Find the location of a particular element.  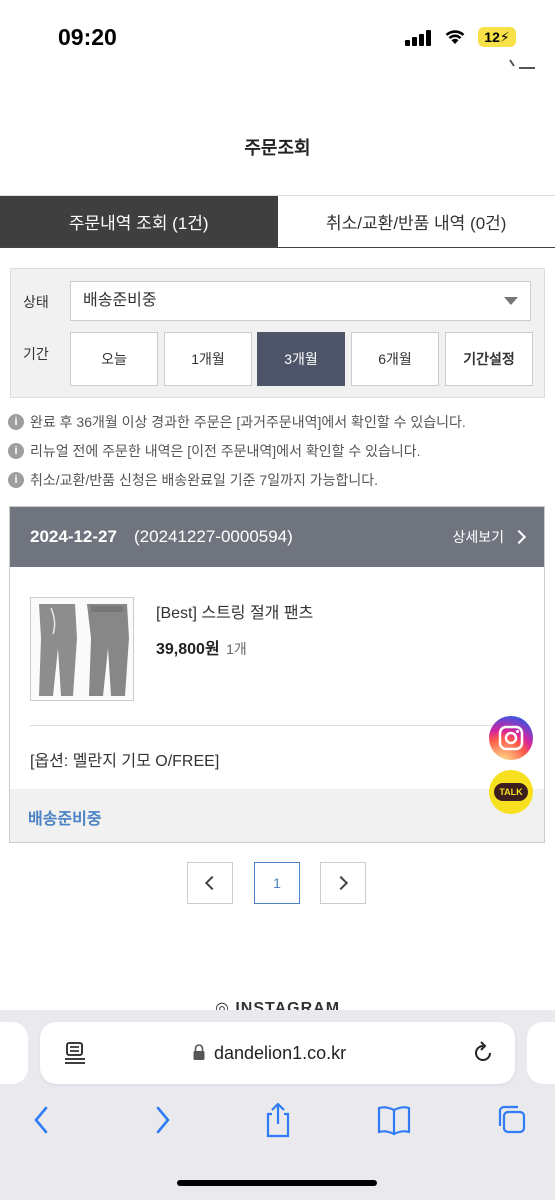

previous-tab-pill is located at coordinates (14, 1053).